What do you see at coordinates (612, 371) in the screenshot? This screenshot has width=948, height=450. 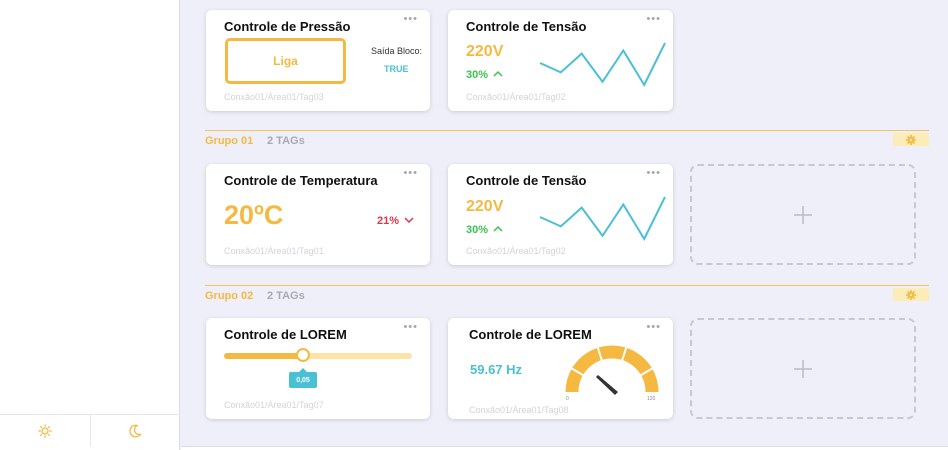 I see `frequency-gauge: 0 120` at bounding box center [612, 371].